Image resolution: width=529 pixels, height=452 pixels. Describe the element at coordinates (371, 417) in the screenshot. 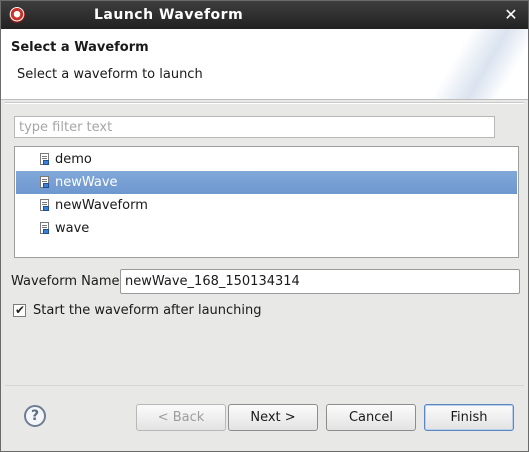

I see `cancel-button: Cancel` at that location.